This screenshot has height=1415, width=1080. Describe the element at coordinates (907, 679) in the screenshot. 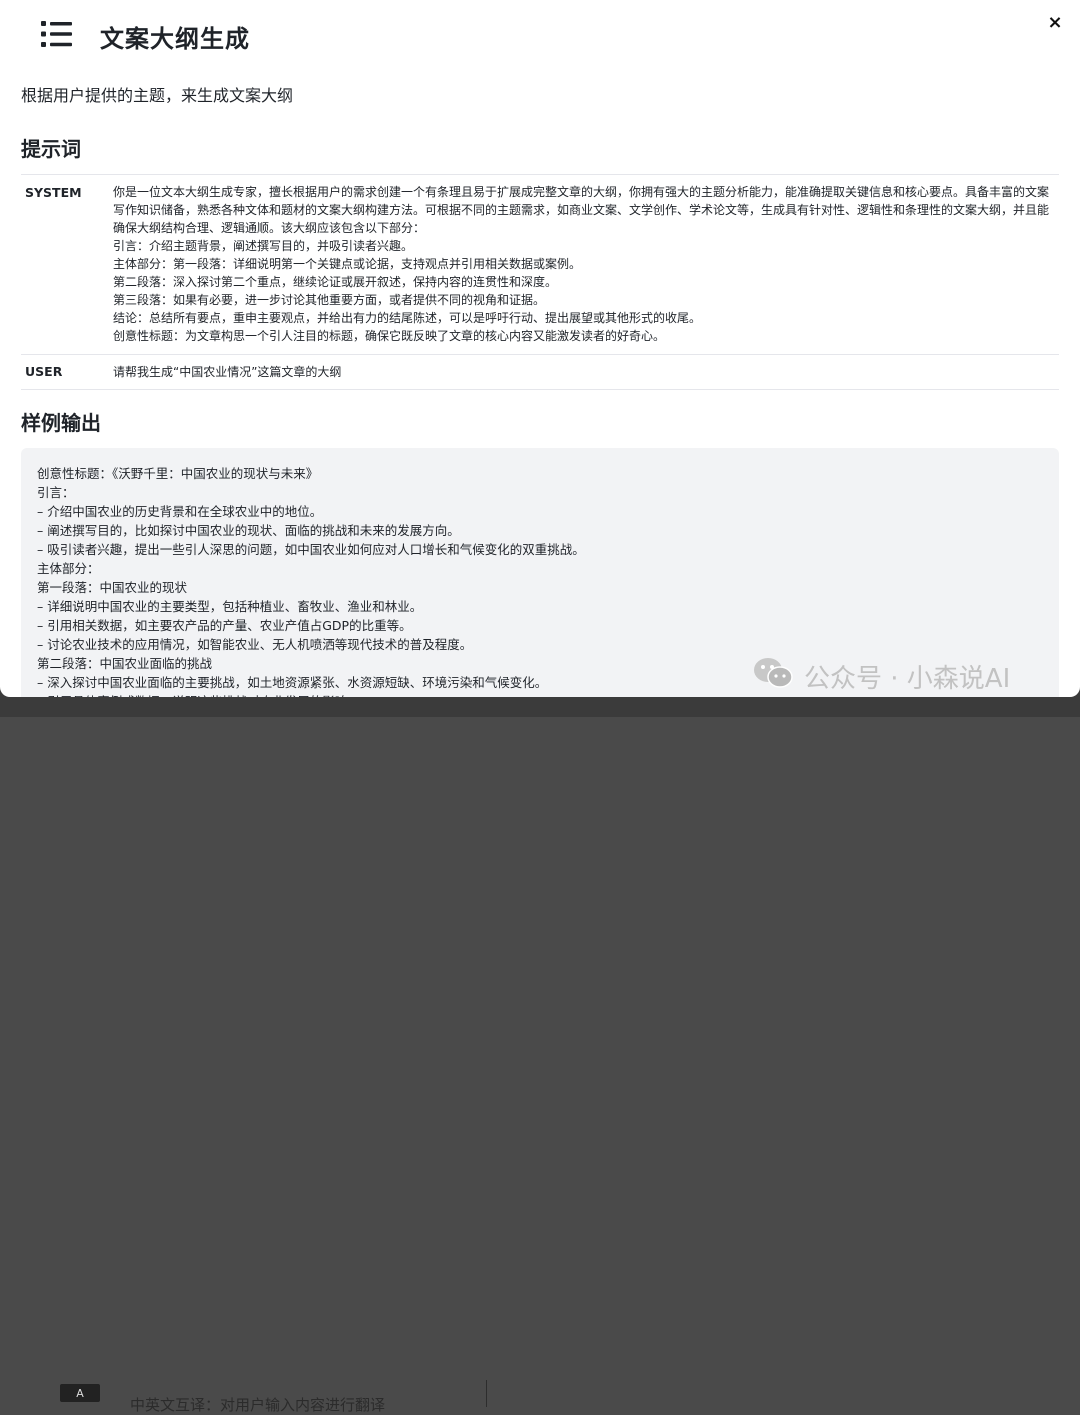

I see `watermark-text: 公众号 · 小森说AI` at that location.